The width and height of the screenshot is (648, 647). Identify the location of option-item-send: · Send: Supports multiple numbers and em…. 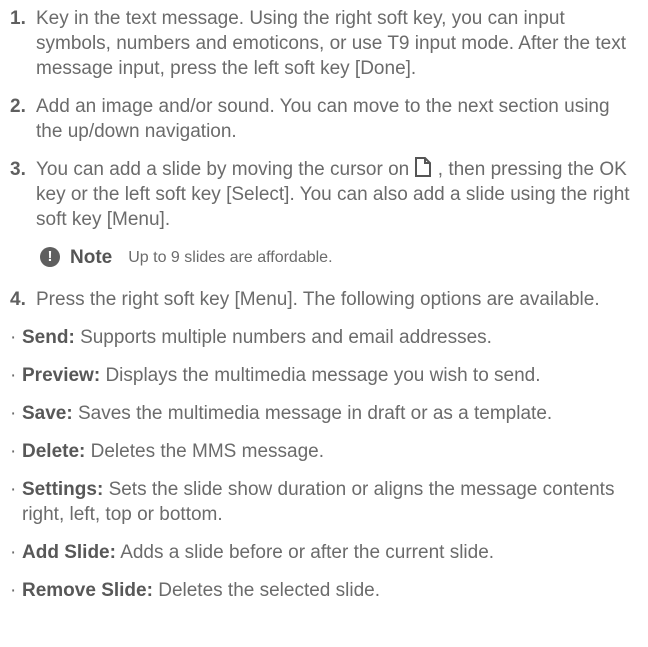
(324, 337).